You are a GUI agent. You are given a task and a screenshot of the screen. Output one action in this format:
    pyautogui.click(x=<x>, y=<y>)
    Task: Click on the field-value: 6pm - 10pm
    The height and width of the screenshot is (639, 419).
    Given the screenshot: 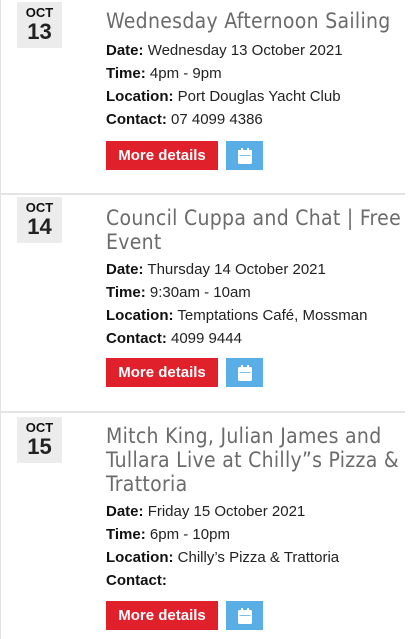 What is the action you would take?
    pyautogui.click(x=189, y=534)
    